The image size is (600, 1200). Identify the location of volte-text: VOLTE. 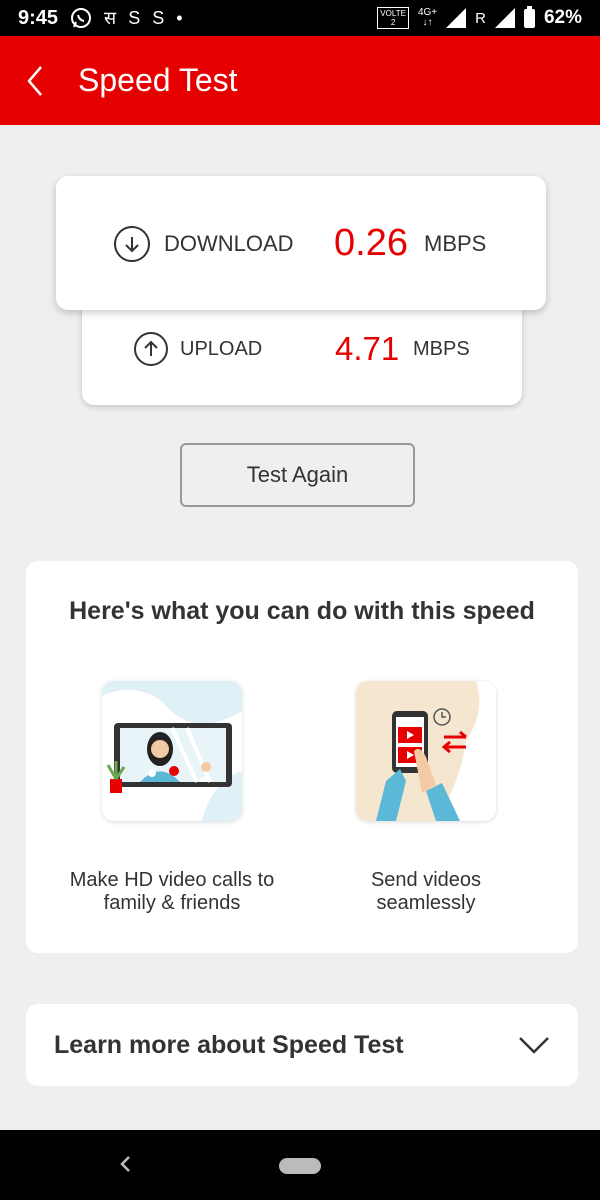
(393, 13).